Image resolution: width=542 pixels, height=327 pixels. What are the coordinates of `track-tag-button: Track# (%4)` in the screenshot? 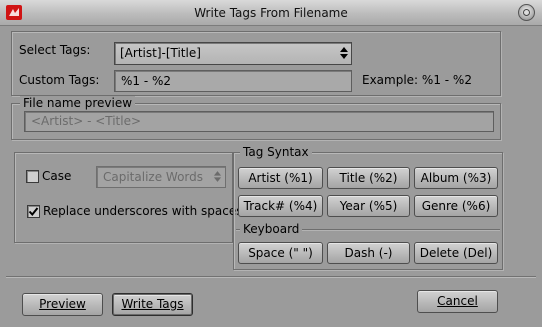 It's located at (280, 206).